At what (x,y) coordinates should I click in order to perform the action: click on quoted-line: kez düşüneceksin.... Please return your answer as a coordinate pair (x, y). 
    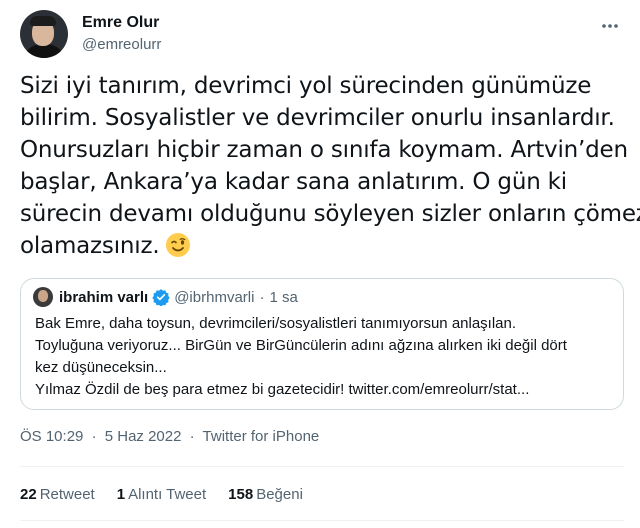
    Looking at the image, I should click on (101, 367).